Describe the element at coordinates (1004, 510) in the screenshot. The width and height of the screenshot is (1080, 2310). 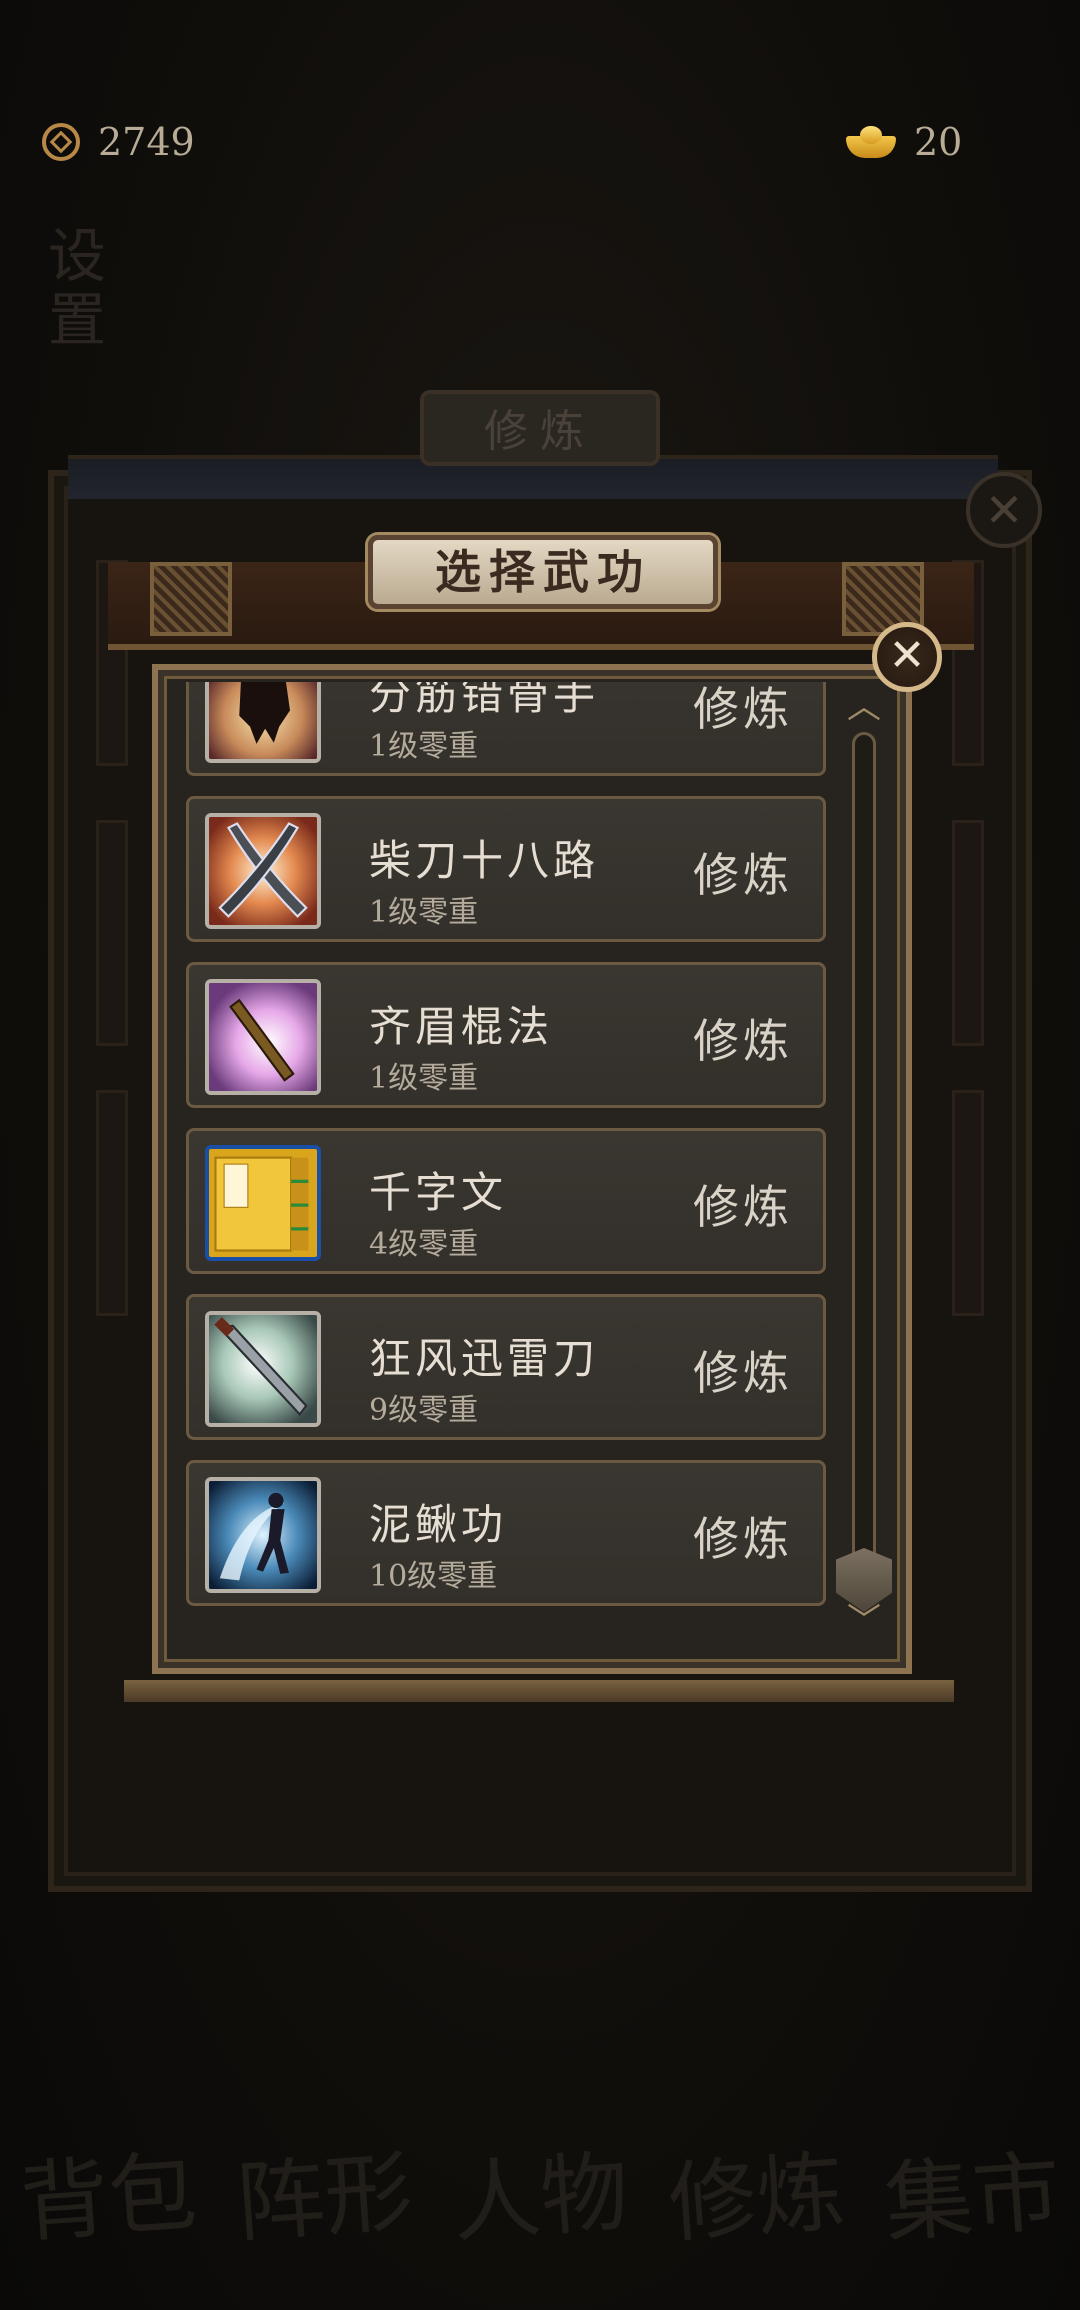
I see `training-panel-close-icon: ✕` at that location.